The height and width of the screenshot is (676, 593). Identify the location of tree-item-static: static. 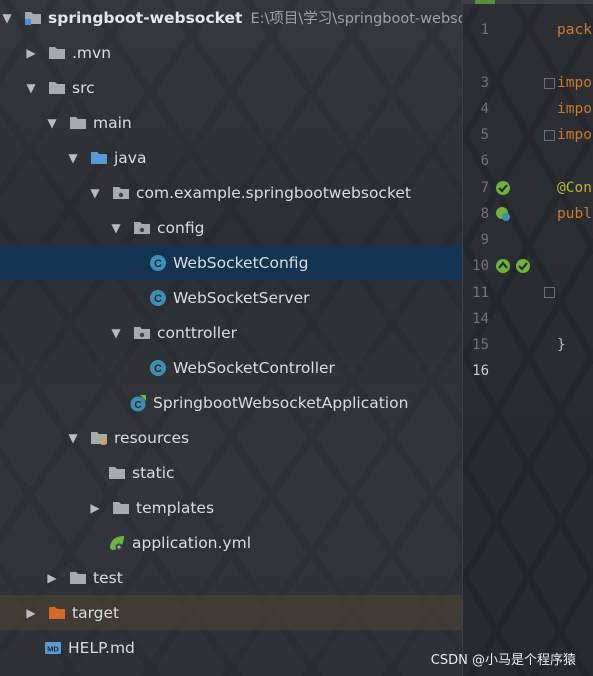
(231, 472).